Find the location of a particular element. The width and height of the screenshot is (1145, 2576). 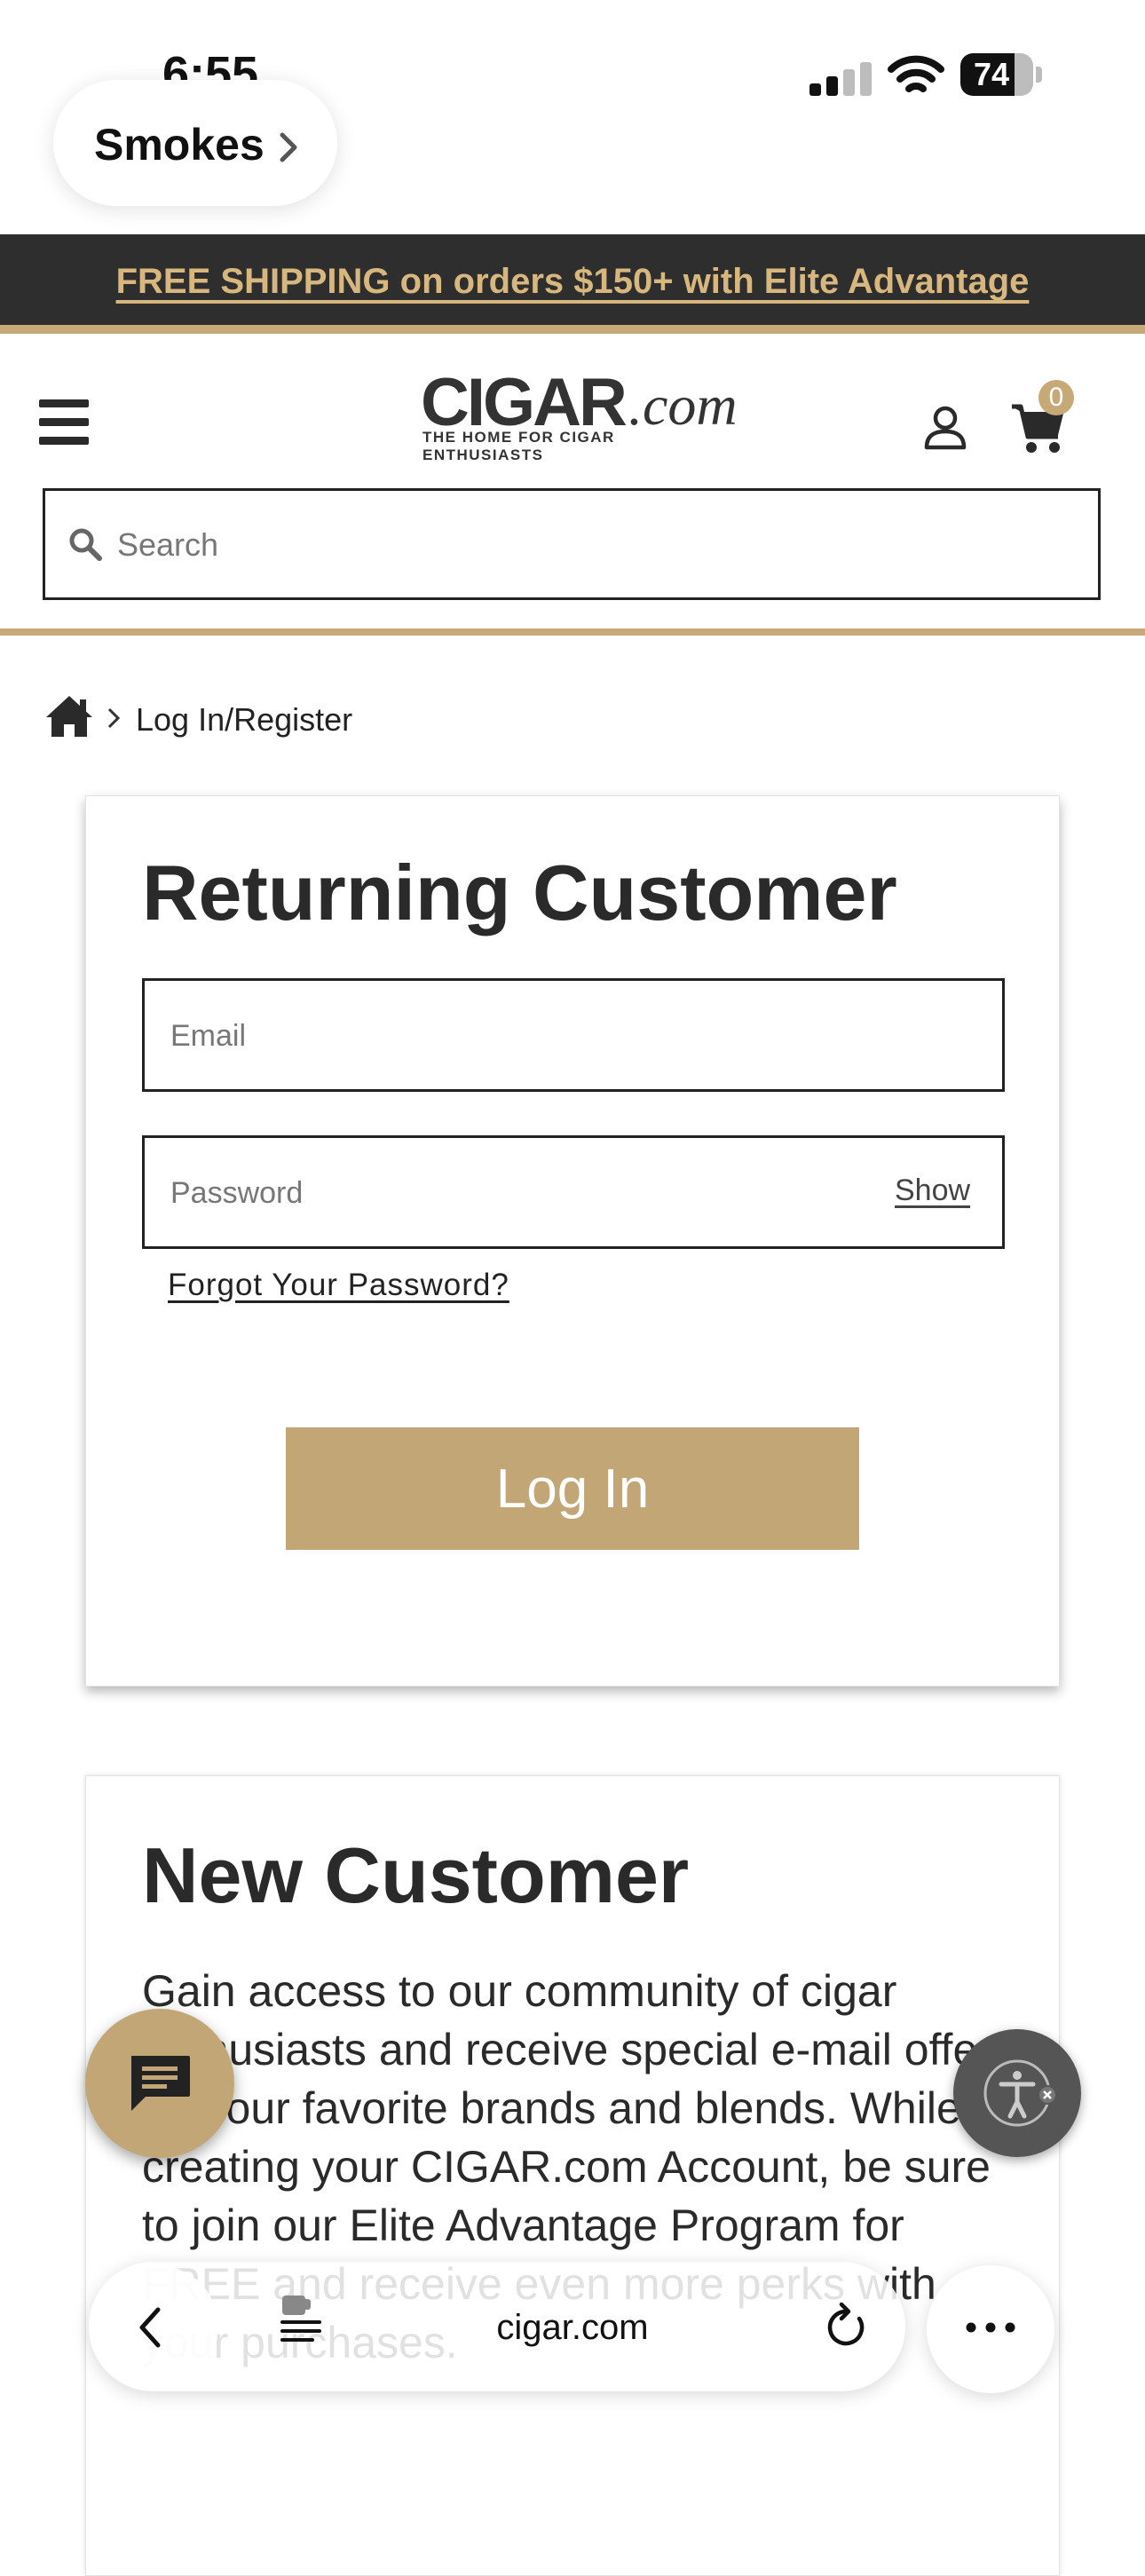

home-icon is located at coordinates (69, 716).